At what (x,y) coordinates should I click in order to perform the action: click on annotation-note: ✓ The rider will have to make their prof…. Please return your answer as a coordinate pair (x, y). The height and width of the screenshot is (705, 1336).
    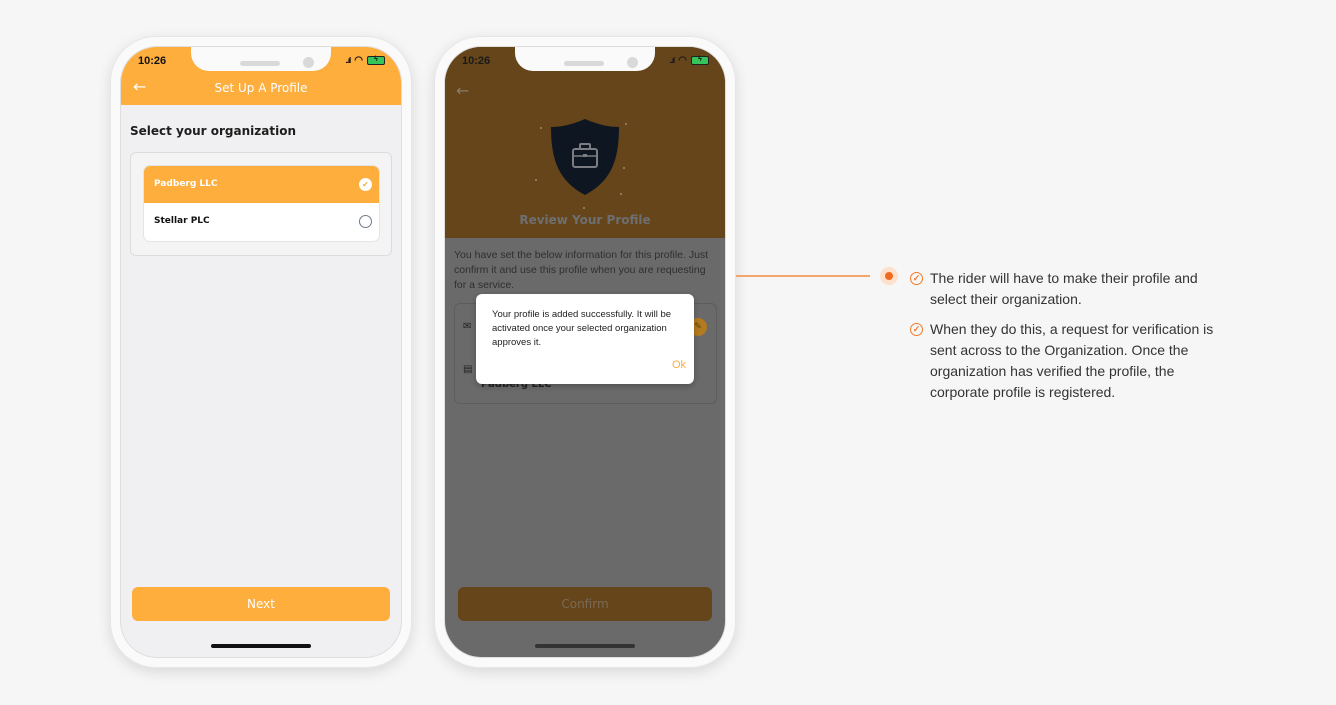
    Looking at the image, I should click on (1070, 289).